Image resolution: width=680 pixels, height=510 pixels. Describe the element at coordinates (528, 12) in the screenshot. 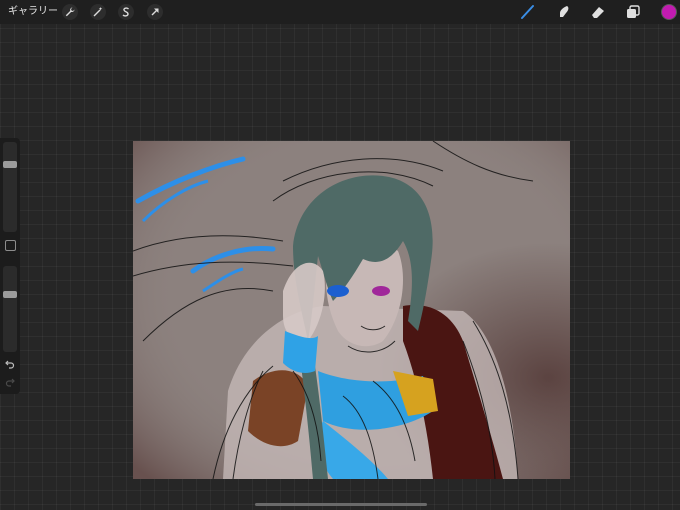

I see `brush-icon` at that location.